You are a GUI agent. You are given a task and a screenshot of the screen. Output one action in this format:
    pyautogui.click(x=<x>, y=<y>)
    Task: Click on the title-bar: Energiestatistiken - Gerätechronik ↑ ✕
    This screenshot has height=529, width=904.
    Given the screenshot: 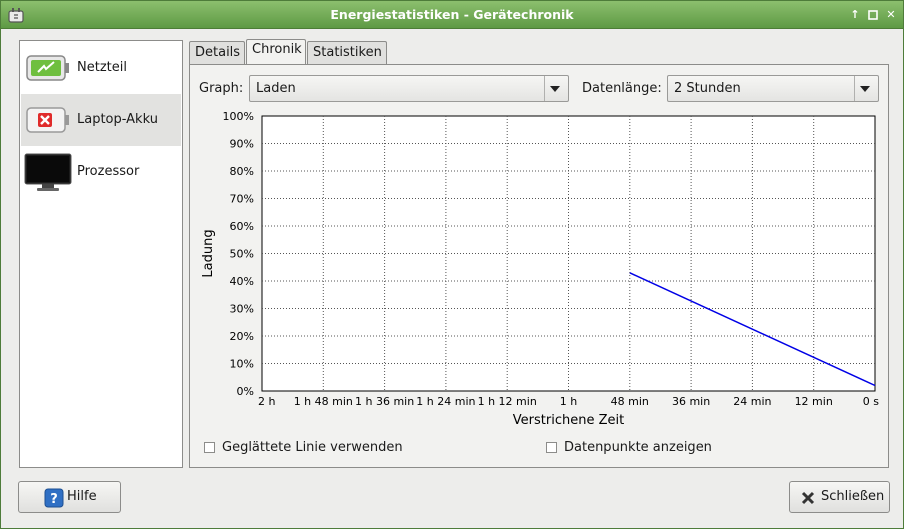 What is the action you would take?
    pyautogui.click(x=452, y=15)
    